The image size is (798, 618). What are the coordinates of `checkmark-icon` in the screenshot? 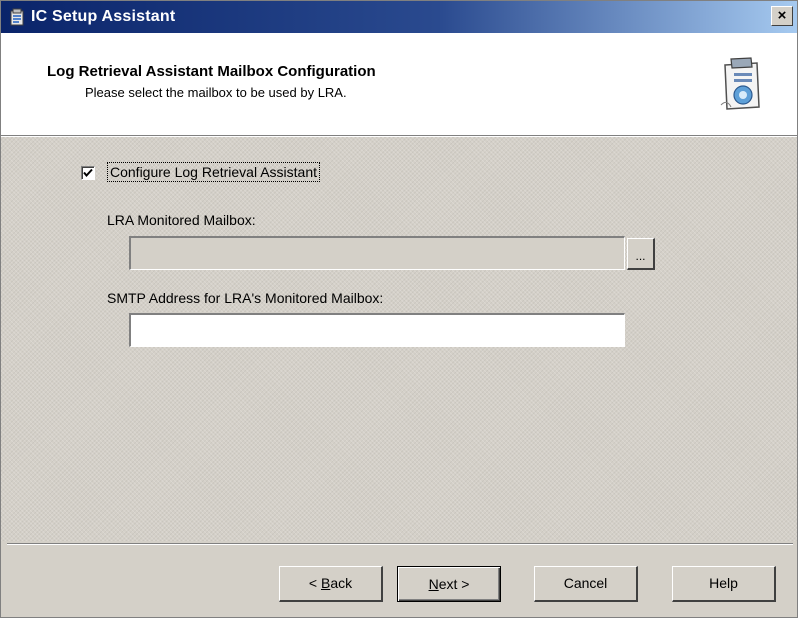 It's located at (88, 173).